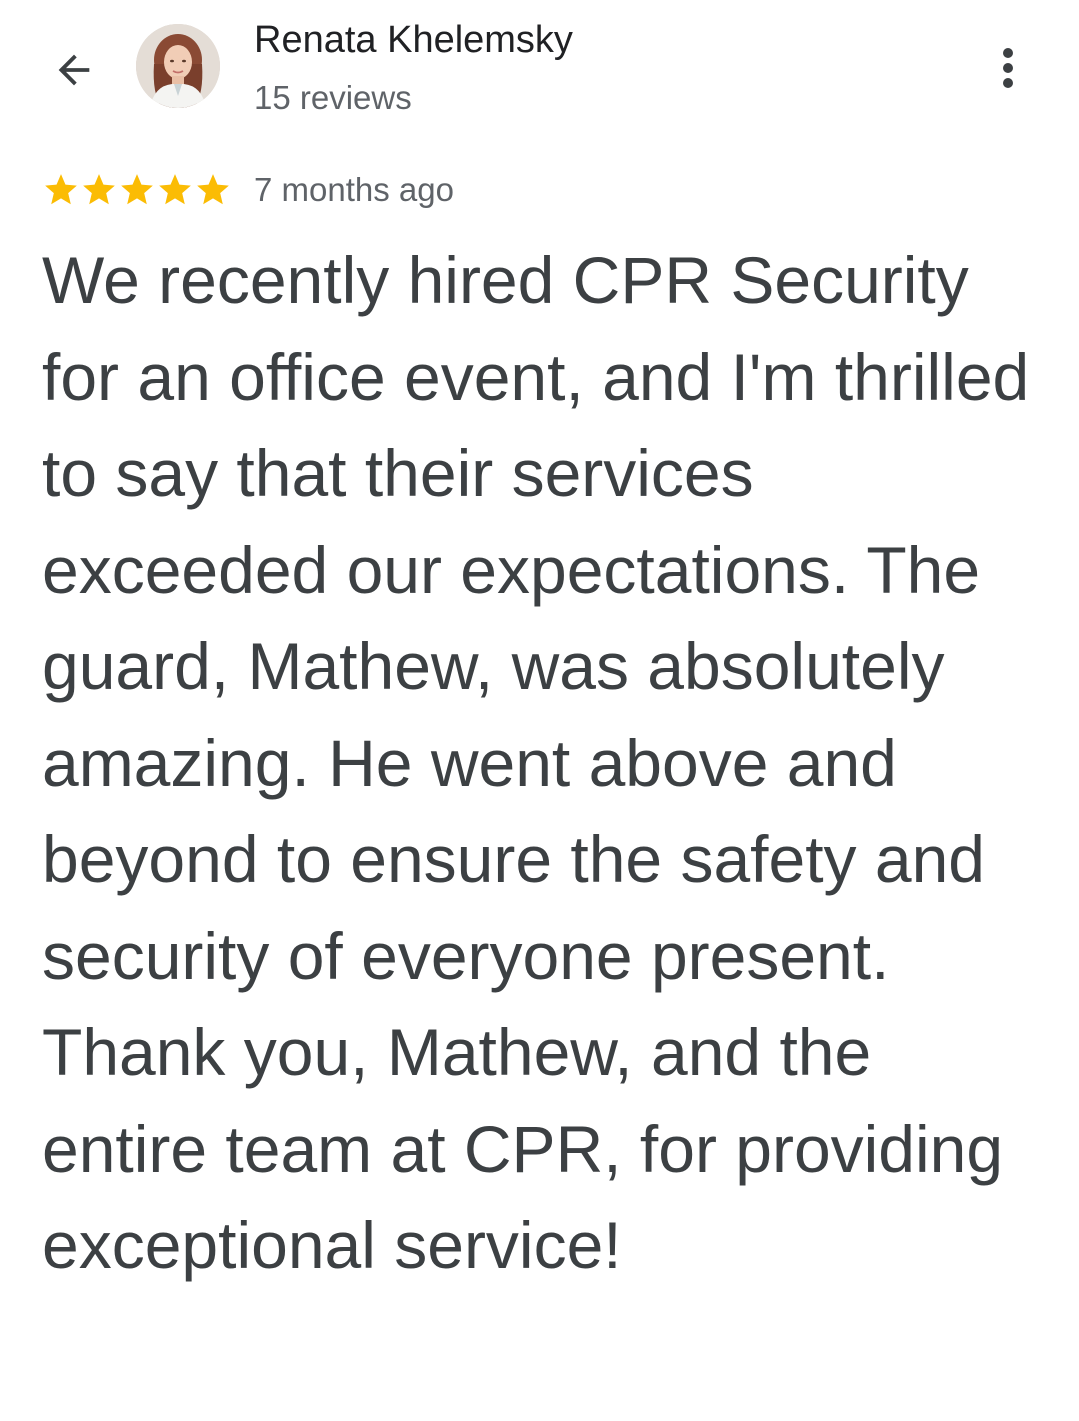 Image resolution: width=1079 pixels, height=1421 pixels. What do you see at coordinates (413, 40) in the screenshot?
I see `reviewer-name: Renata Khelemsky` at bounding box center [413, 40].